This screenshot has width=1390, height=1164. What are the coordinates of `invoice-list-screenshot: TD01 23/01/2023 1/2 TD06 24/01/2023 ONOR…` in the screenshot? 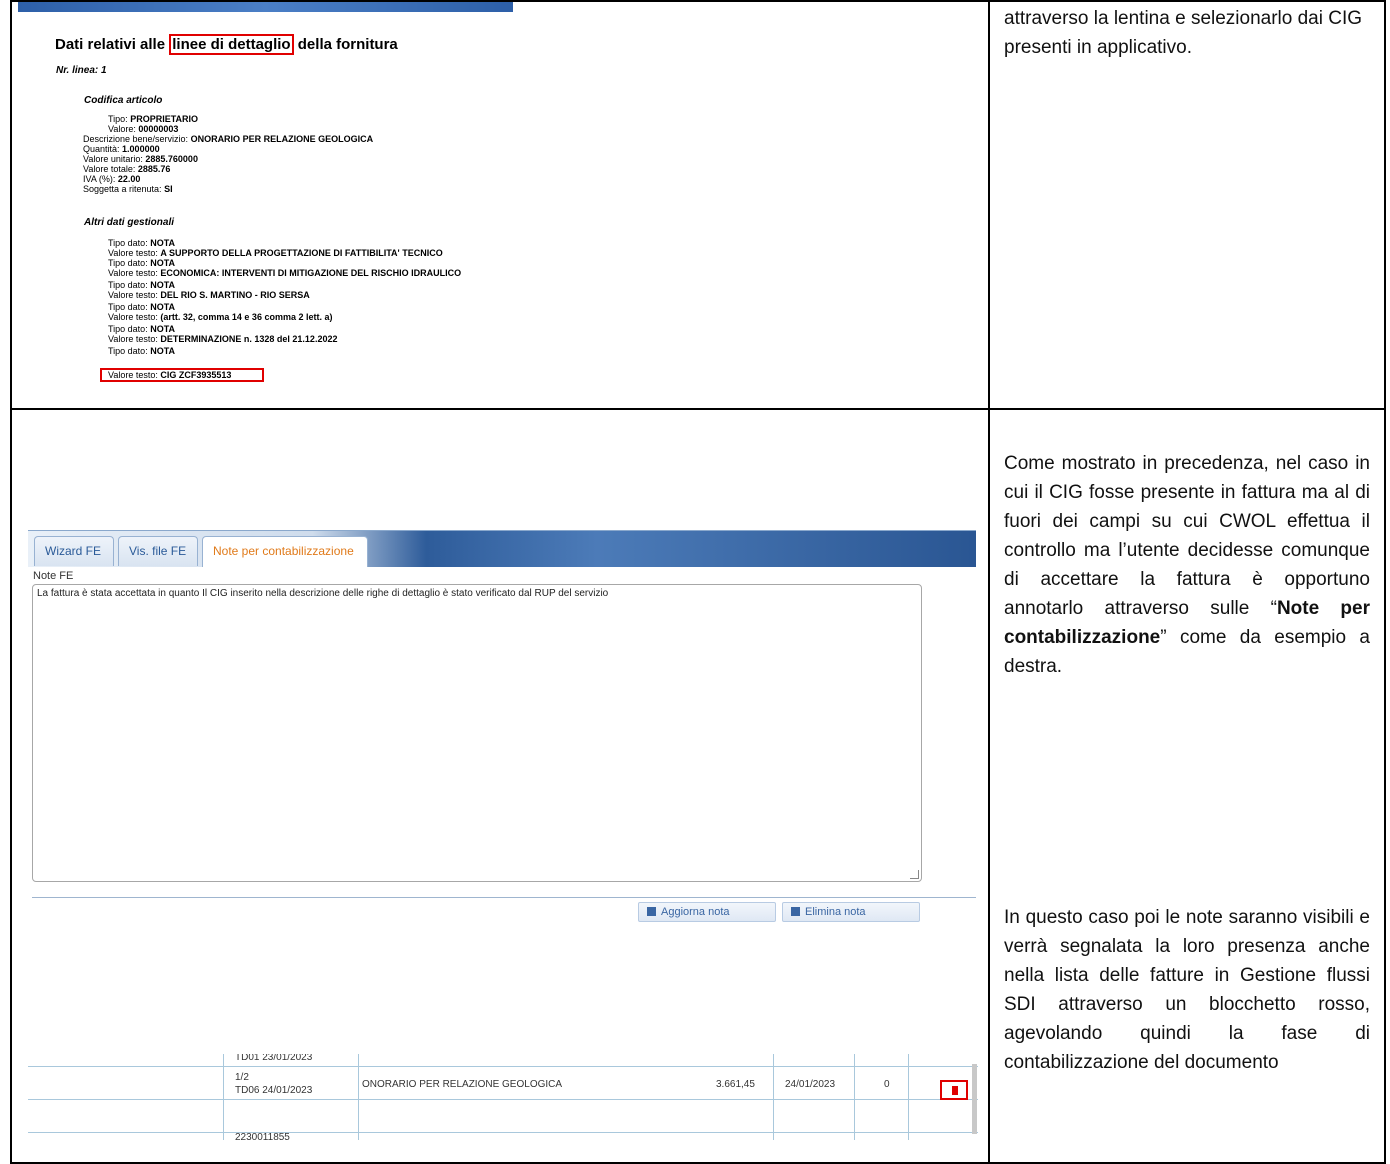 It's located at (503, 1097).